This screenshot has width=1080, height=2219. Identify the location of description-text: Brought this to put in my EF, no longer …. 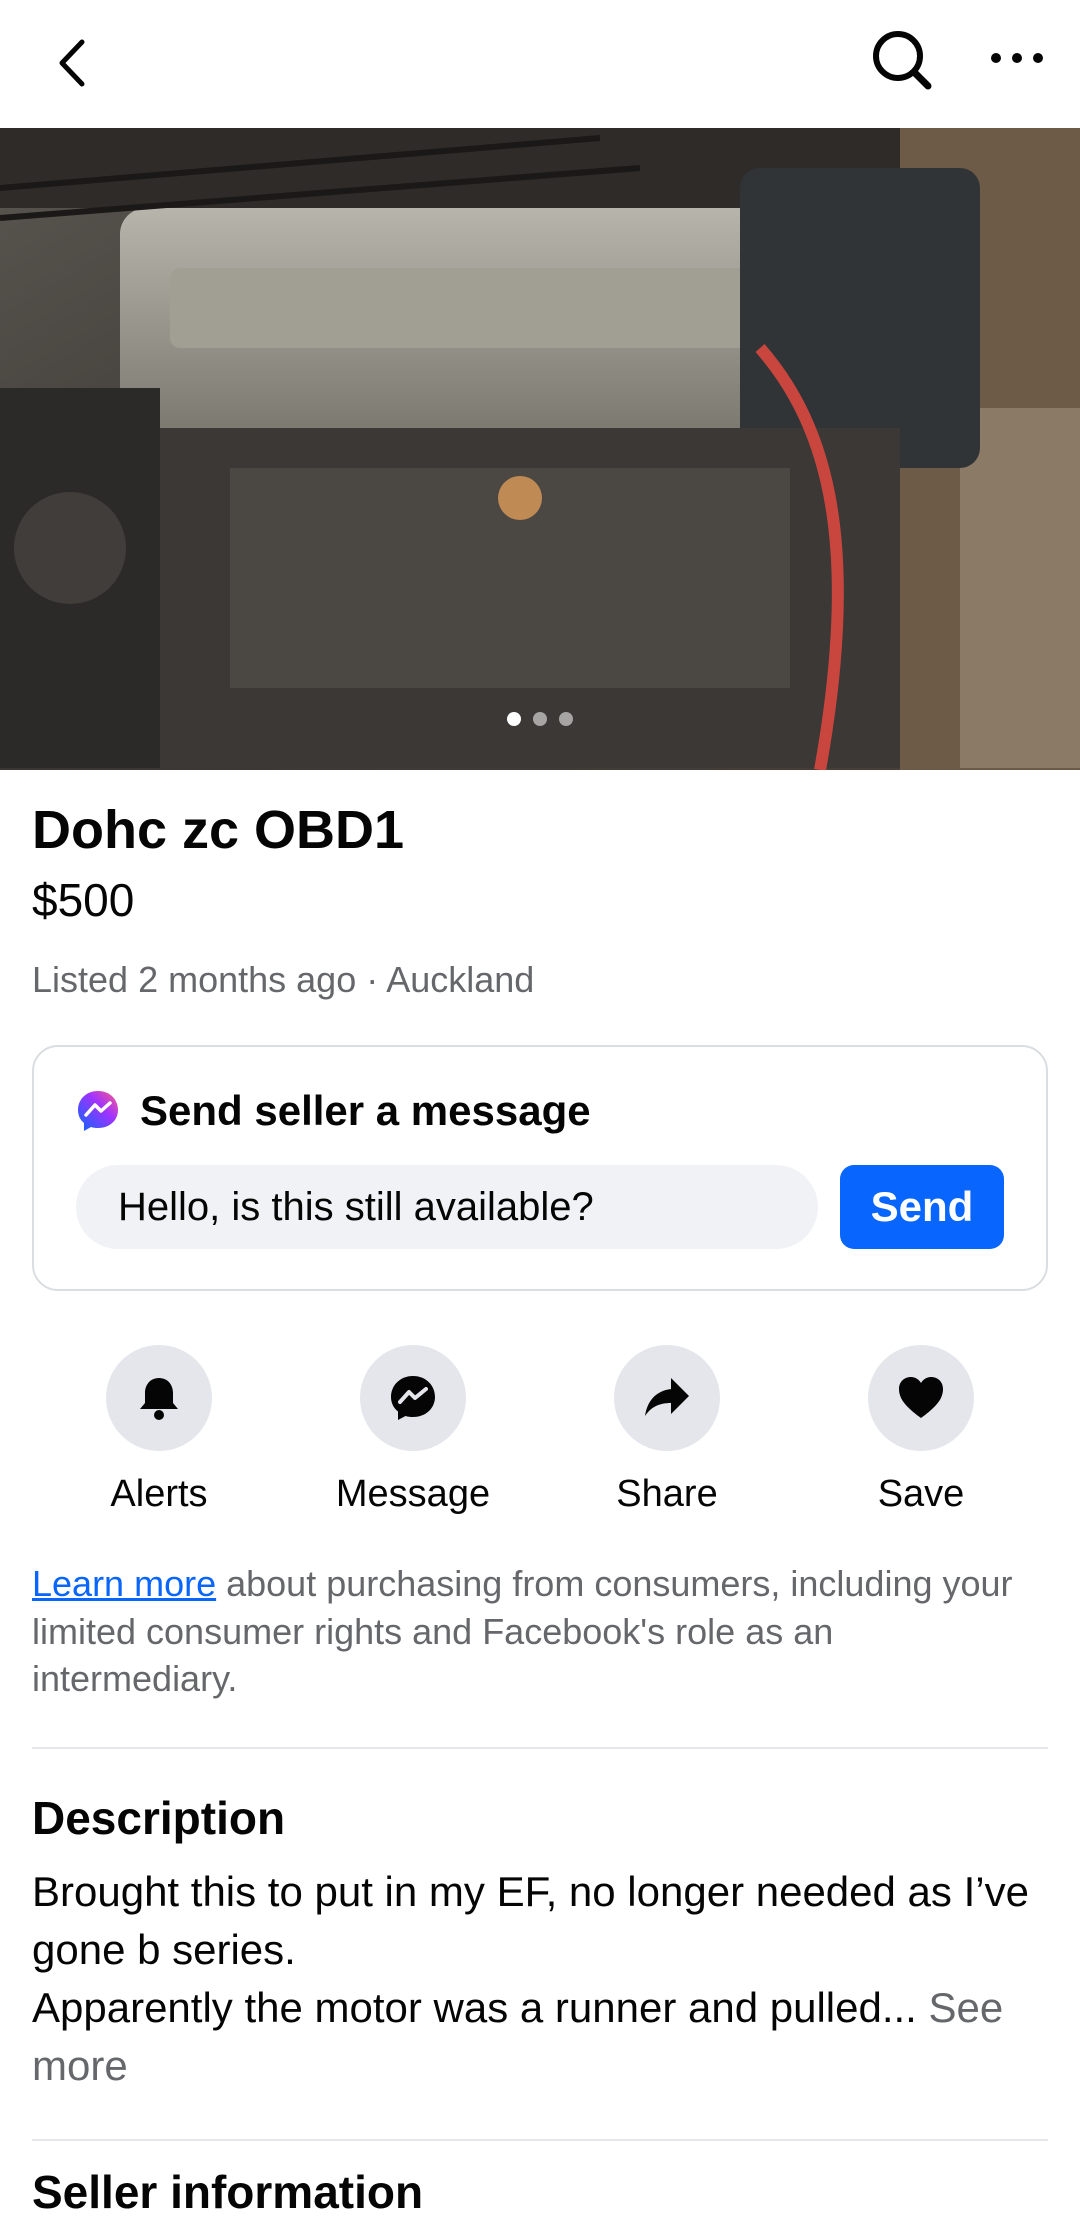
(540, 1979).